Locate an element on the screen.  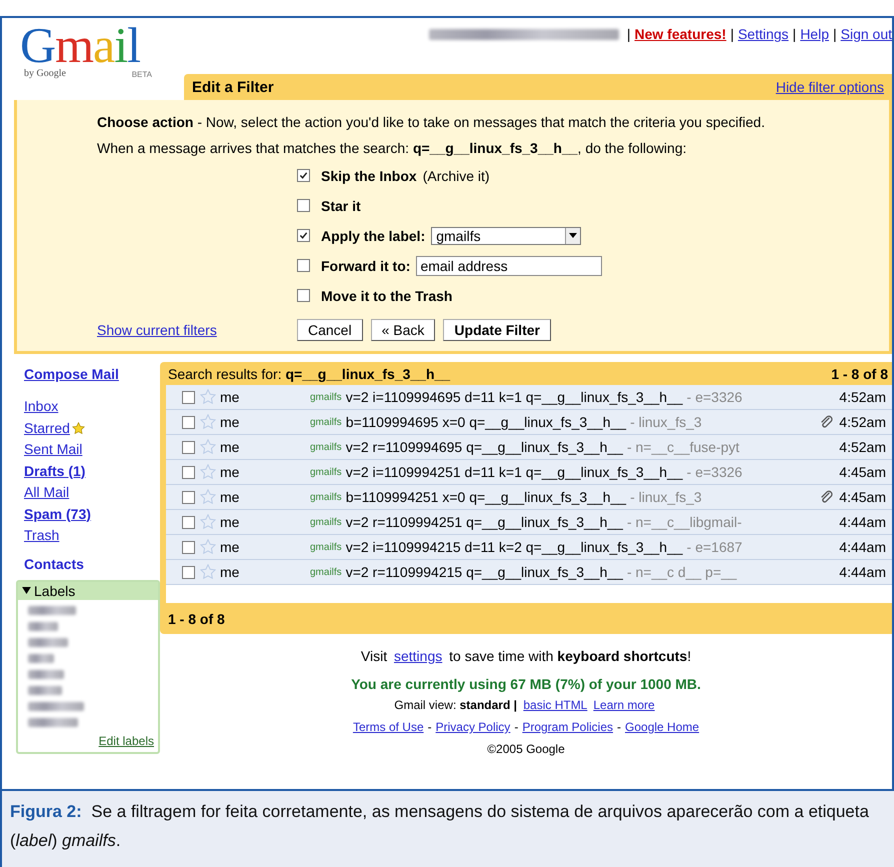
message-row: me gmailfs v=2 i=1109994251 d=11 k=1 q=__g__linux_fs_3__h__ - e=3326 4:45am is located at coordinates (529, 472).